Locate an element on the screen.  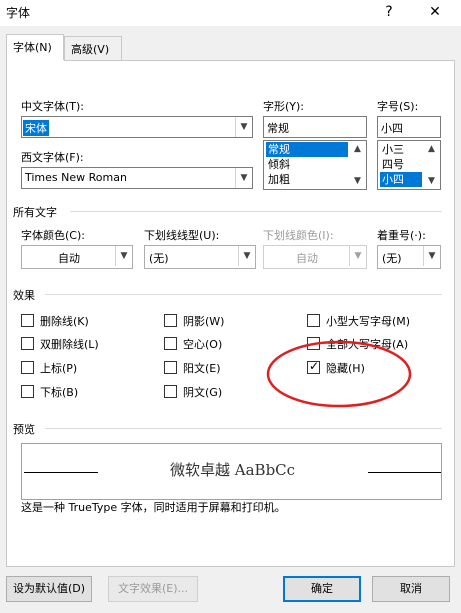
ok-button: 确定 is located at coordinates (322, 589).